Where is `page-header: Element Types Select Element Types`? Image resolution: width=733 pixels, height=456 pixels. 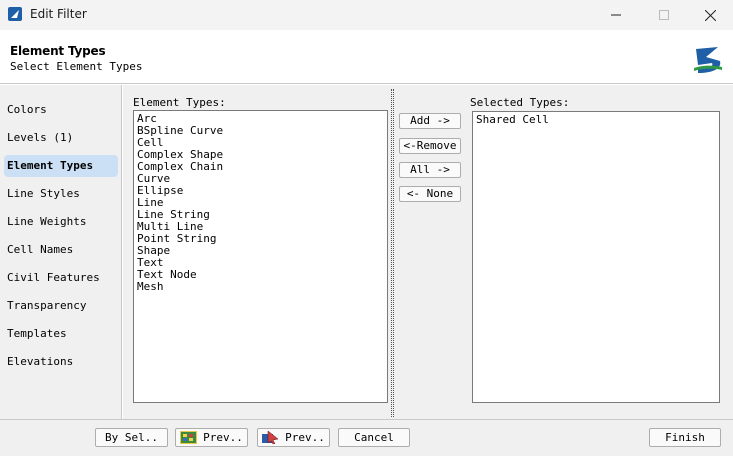
page-header: Element Types Select Element Types is located at coordinates (366, 57).